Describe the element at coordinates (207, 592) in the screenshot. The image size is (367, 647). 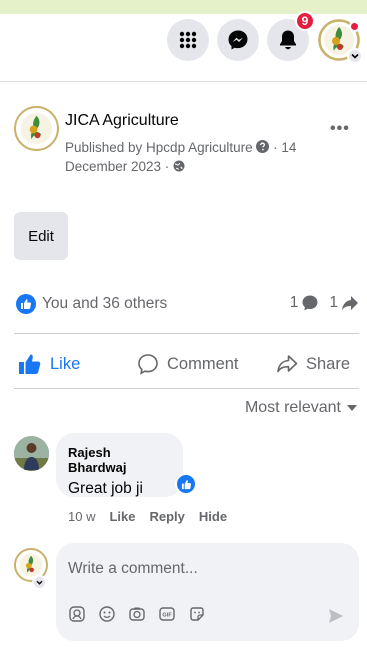
I see `comment-composer: Write a comment... GIF` at that location.